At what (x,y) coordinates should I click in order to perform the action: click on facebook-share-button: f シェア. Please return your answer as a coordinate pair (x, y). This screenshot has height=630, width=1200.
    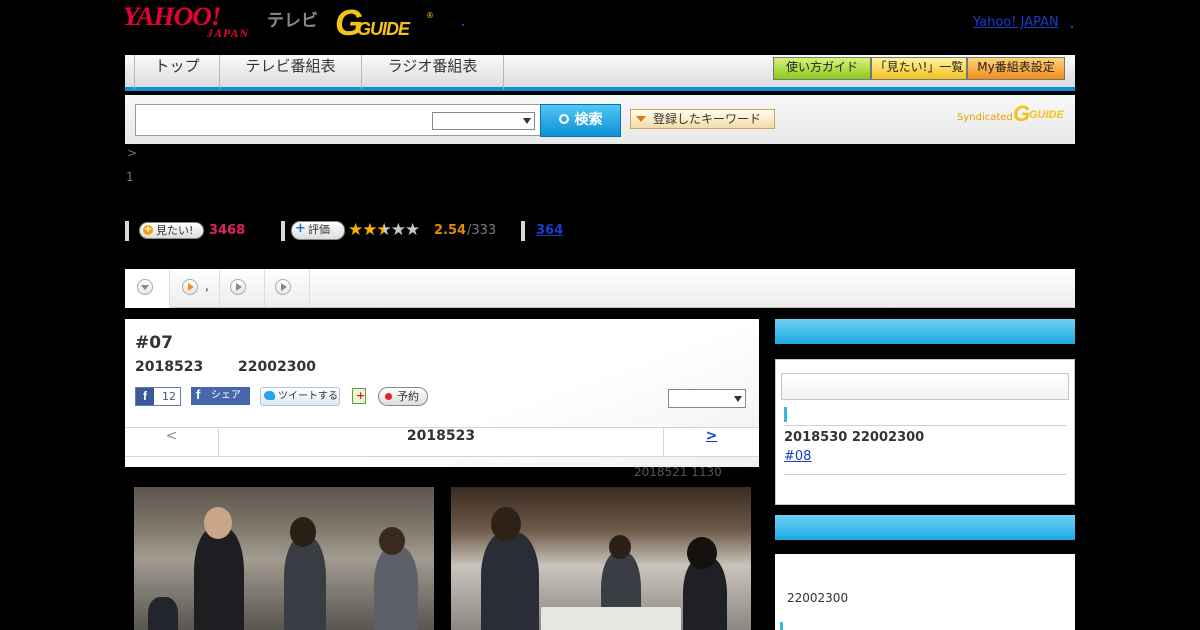
    Looking at the image, I should click on (220, 396).